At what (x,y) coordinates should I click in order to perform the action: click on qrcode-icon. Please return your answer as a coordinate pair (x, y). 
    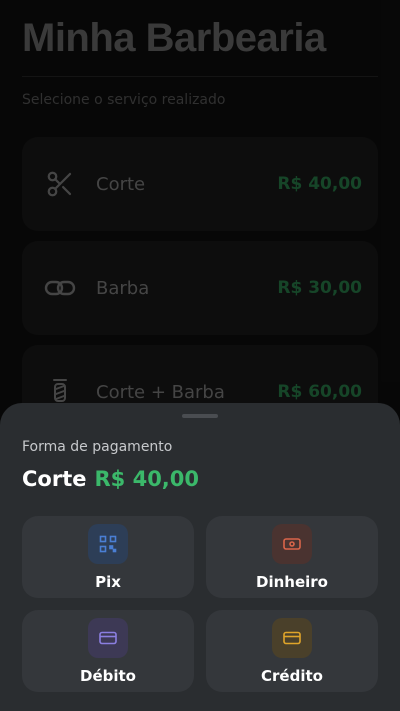
    Looking at the image, I should click on (108, 544).